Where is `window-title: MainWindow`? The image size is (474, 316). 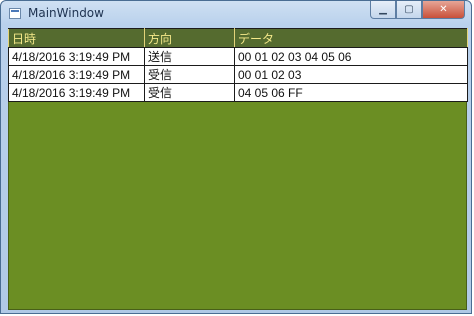 window-title: MainWindow is located at coordinates (66, 13).